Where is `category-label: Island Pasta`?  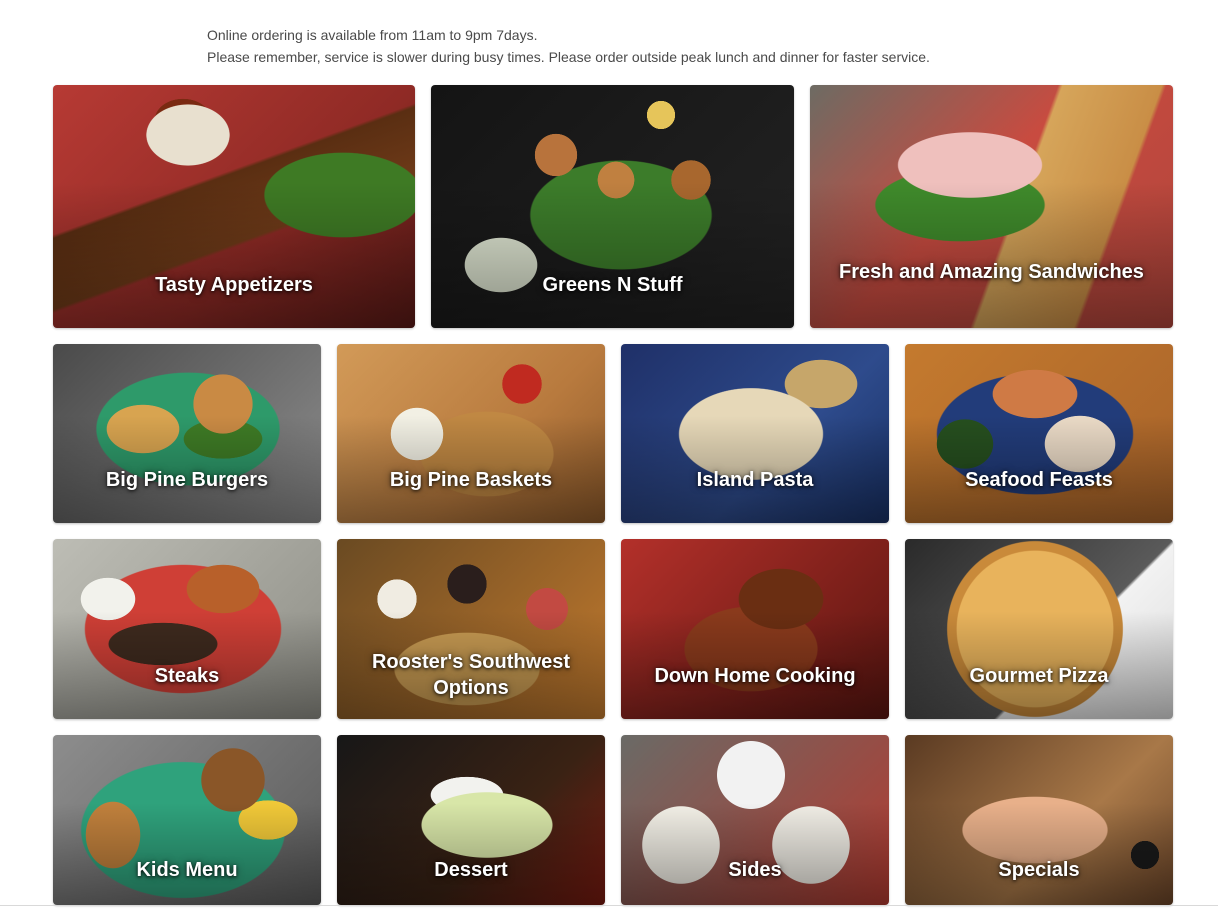
category-label: Island Pasta is located at coordinates (755, 480).